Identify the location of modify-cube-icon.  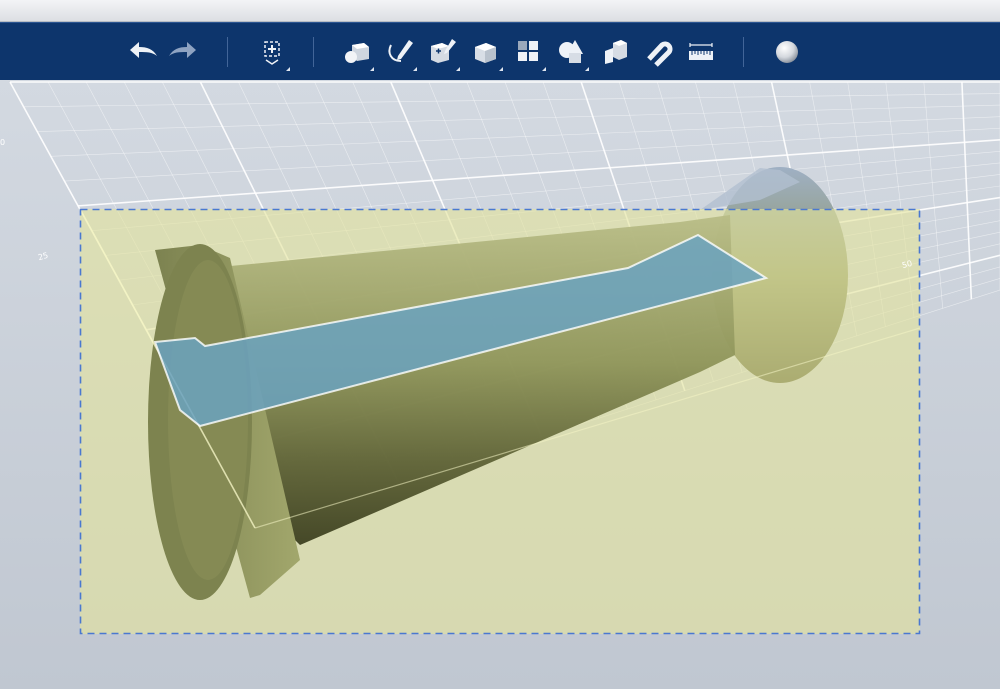
(485, 53).